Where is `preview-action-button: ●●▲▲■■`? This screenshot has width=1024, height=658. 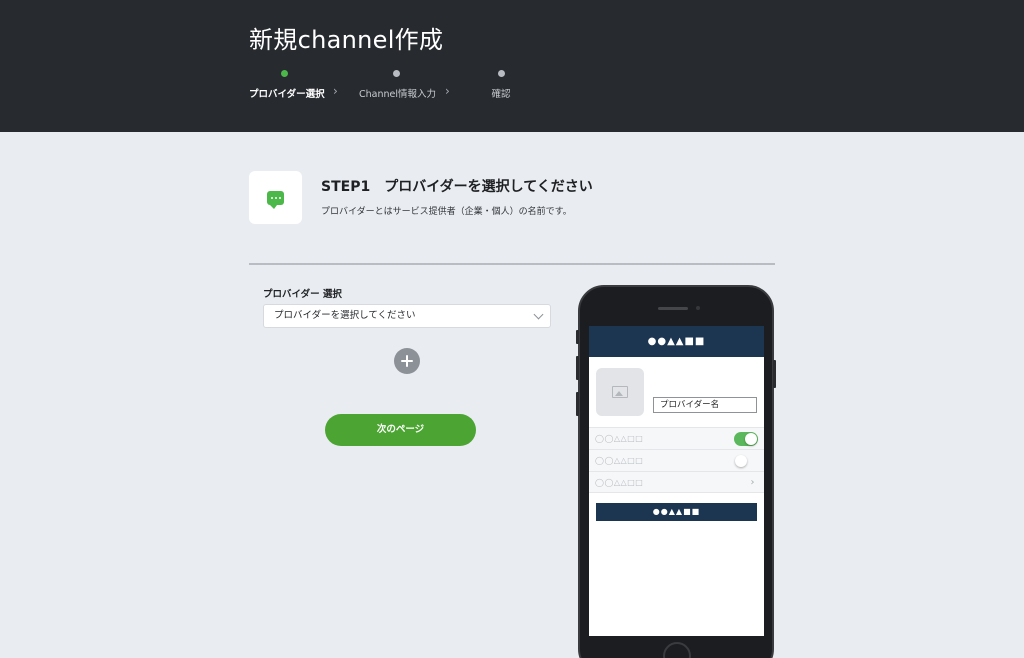 preview-action-button: ●●▲▲■■ is located at coordinates (676, 512).